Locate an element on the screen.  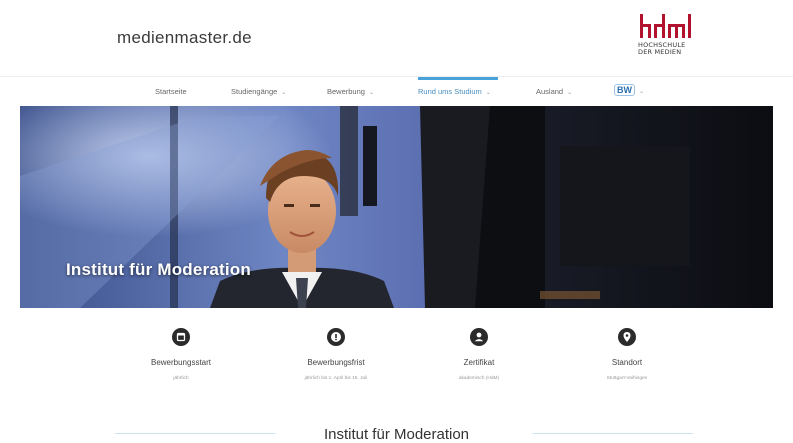
bw-badge-icon: BW is located at coordinates (624, 90).